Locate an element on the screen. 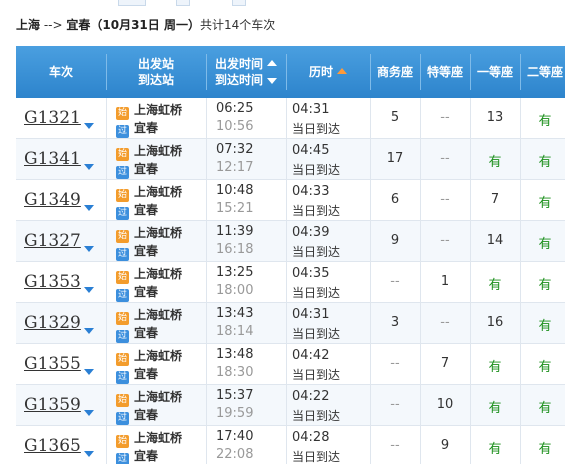  header-time-bottom: 到达时间 is located at coordinates (238, 80).